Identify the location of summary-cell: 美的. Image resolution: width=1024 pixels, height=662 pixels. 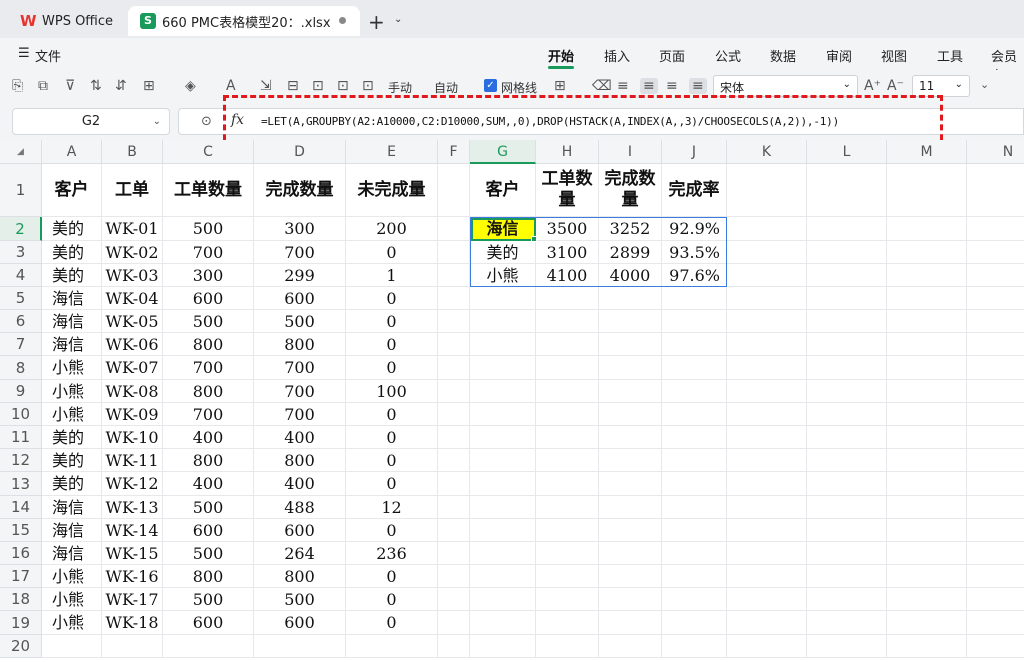
(503, 252).